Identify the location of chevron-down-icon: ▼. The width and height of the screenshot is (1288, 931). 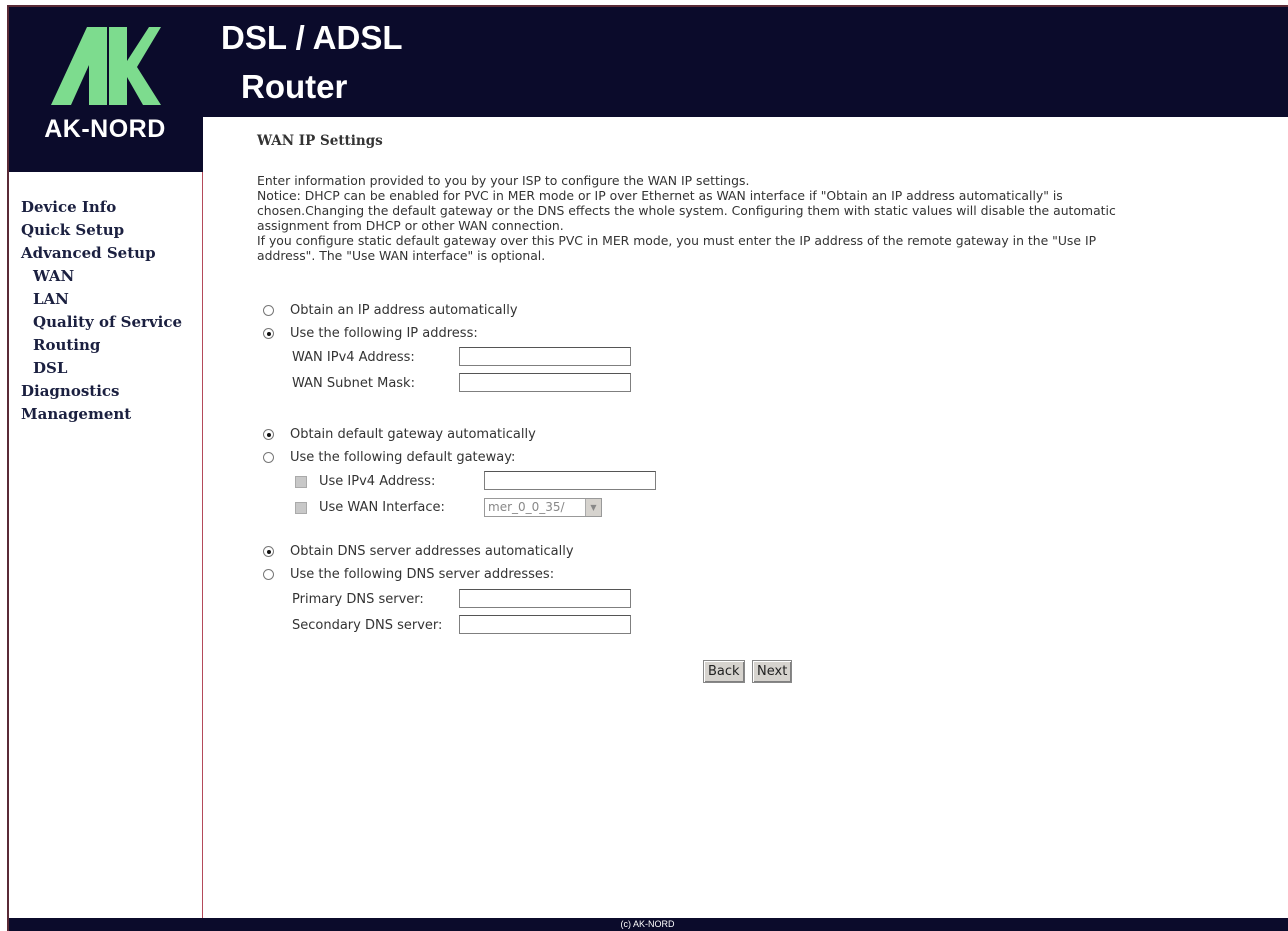
(593, 507).